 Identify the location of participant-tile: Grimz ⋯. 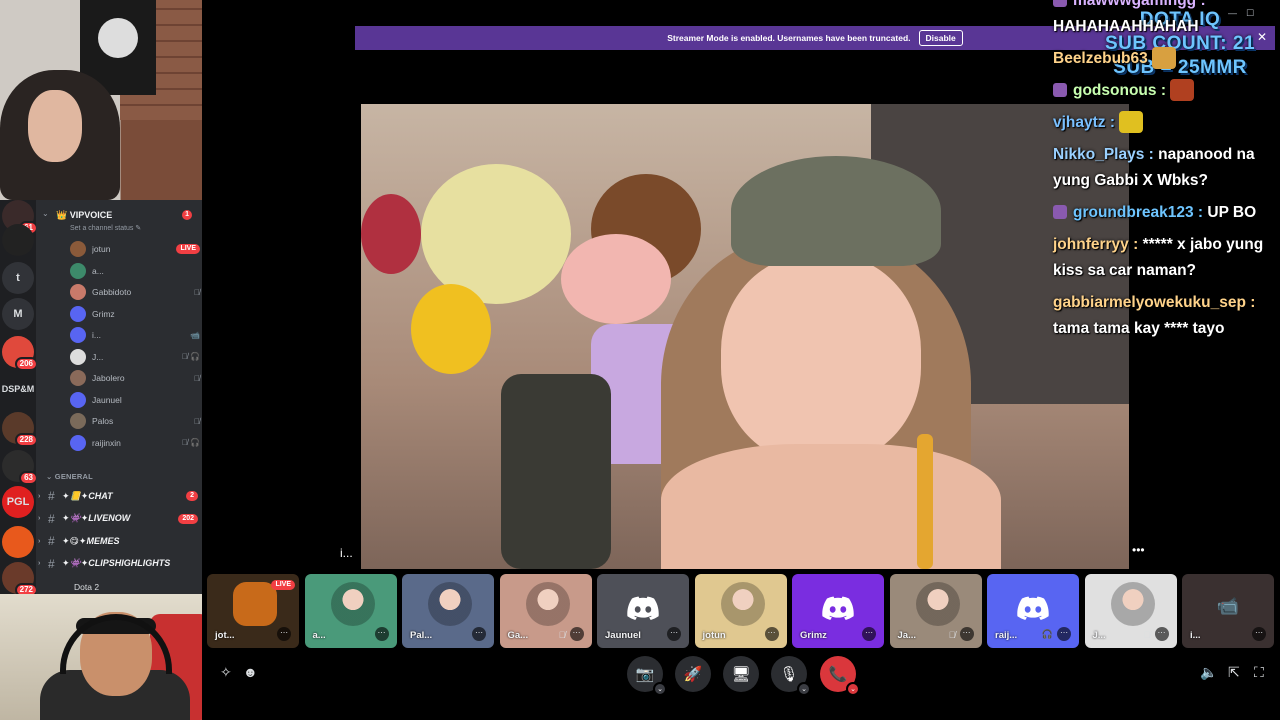
(838, 611).